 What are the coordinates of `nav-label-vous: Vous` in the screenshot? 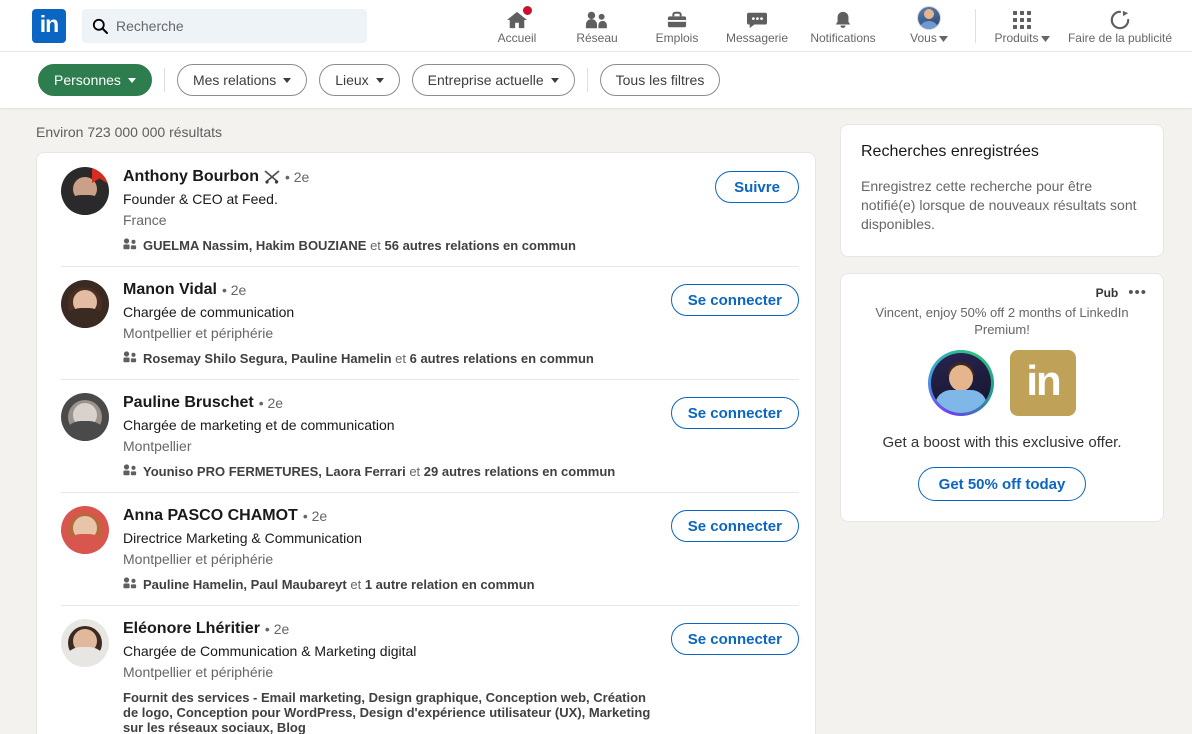 It's located at (929, 38).